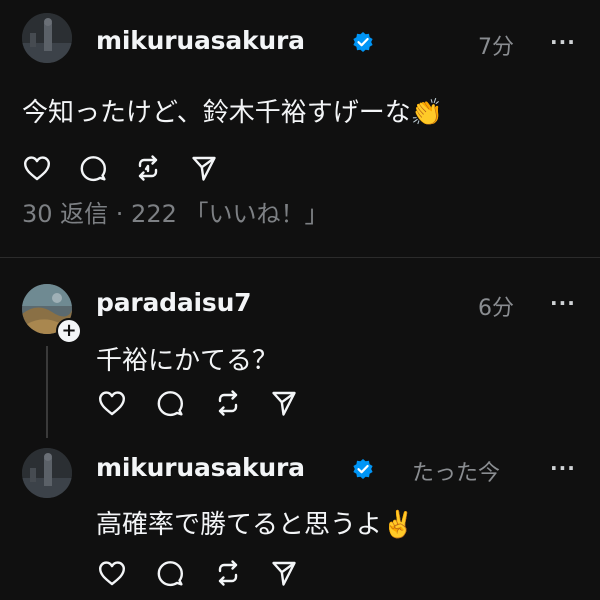 This screenshot has height=600, width=600. I want to click on post-username: mikuruasakura, so click(200, 40).